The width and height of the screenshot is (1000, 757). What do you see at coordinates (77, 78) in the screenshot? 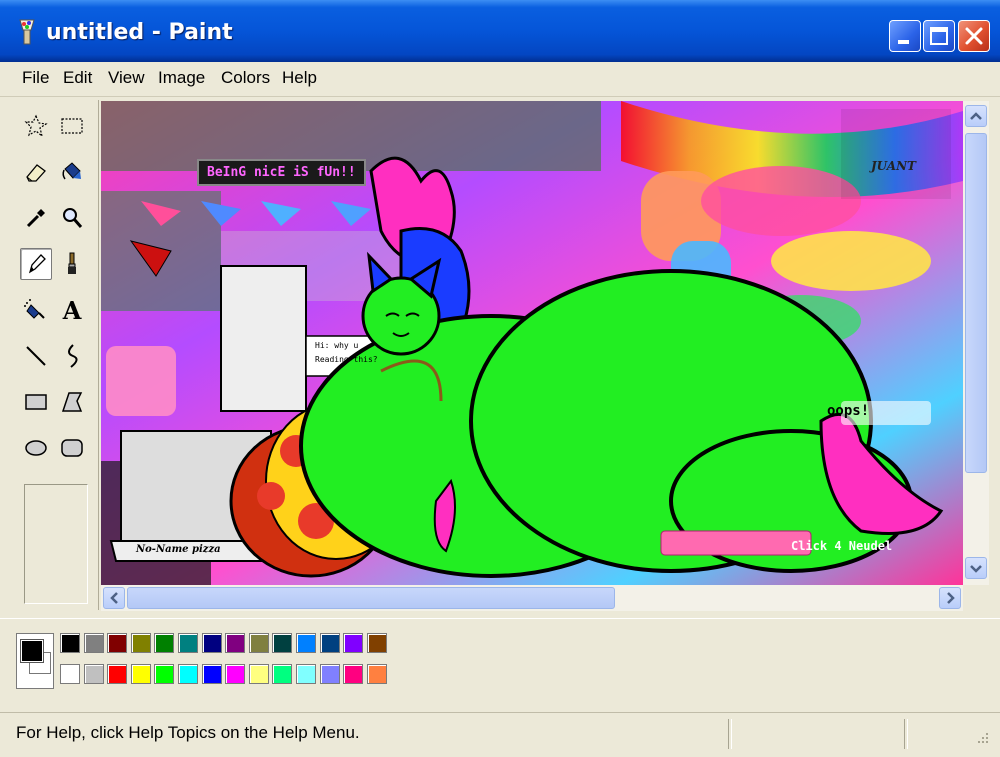
I see `menu-edit: Edit` at bounding box center [77, 78].